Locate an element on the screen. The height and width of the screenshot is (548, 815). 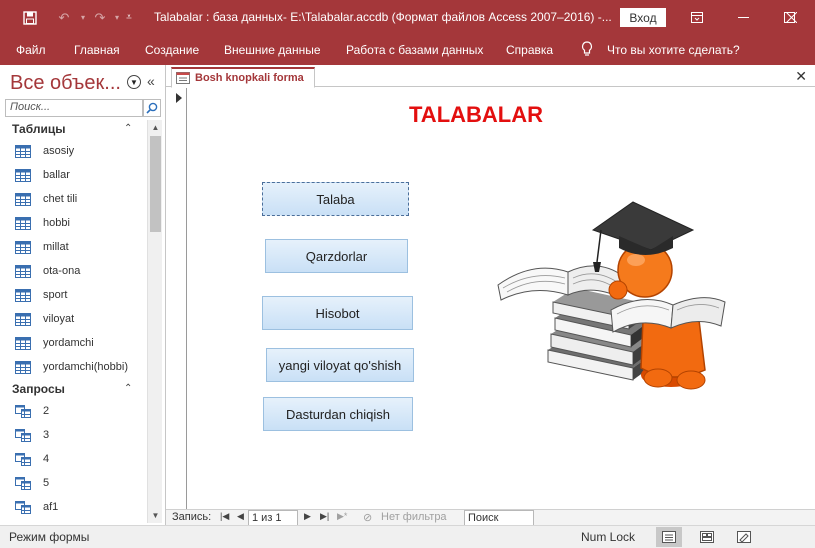
restore-icon is located at coordinates (744, 17).